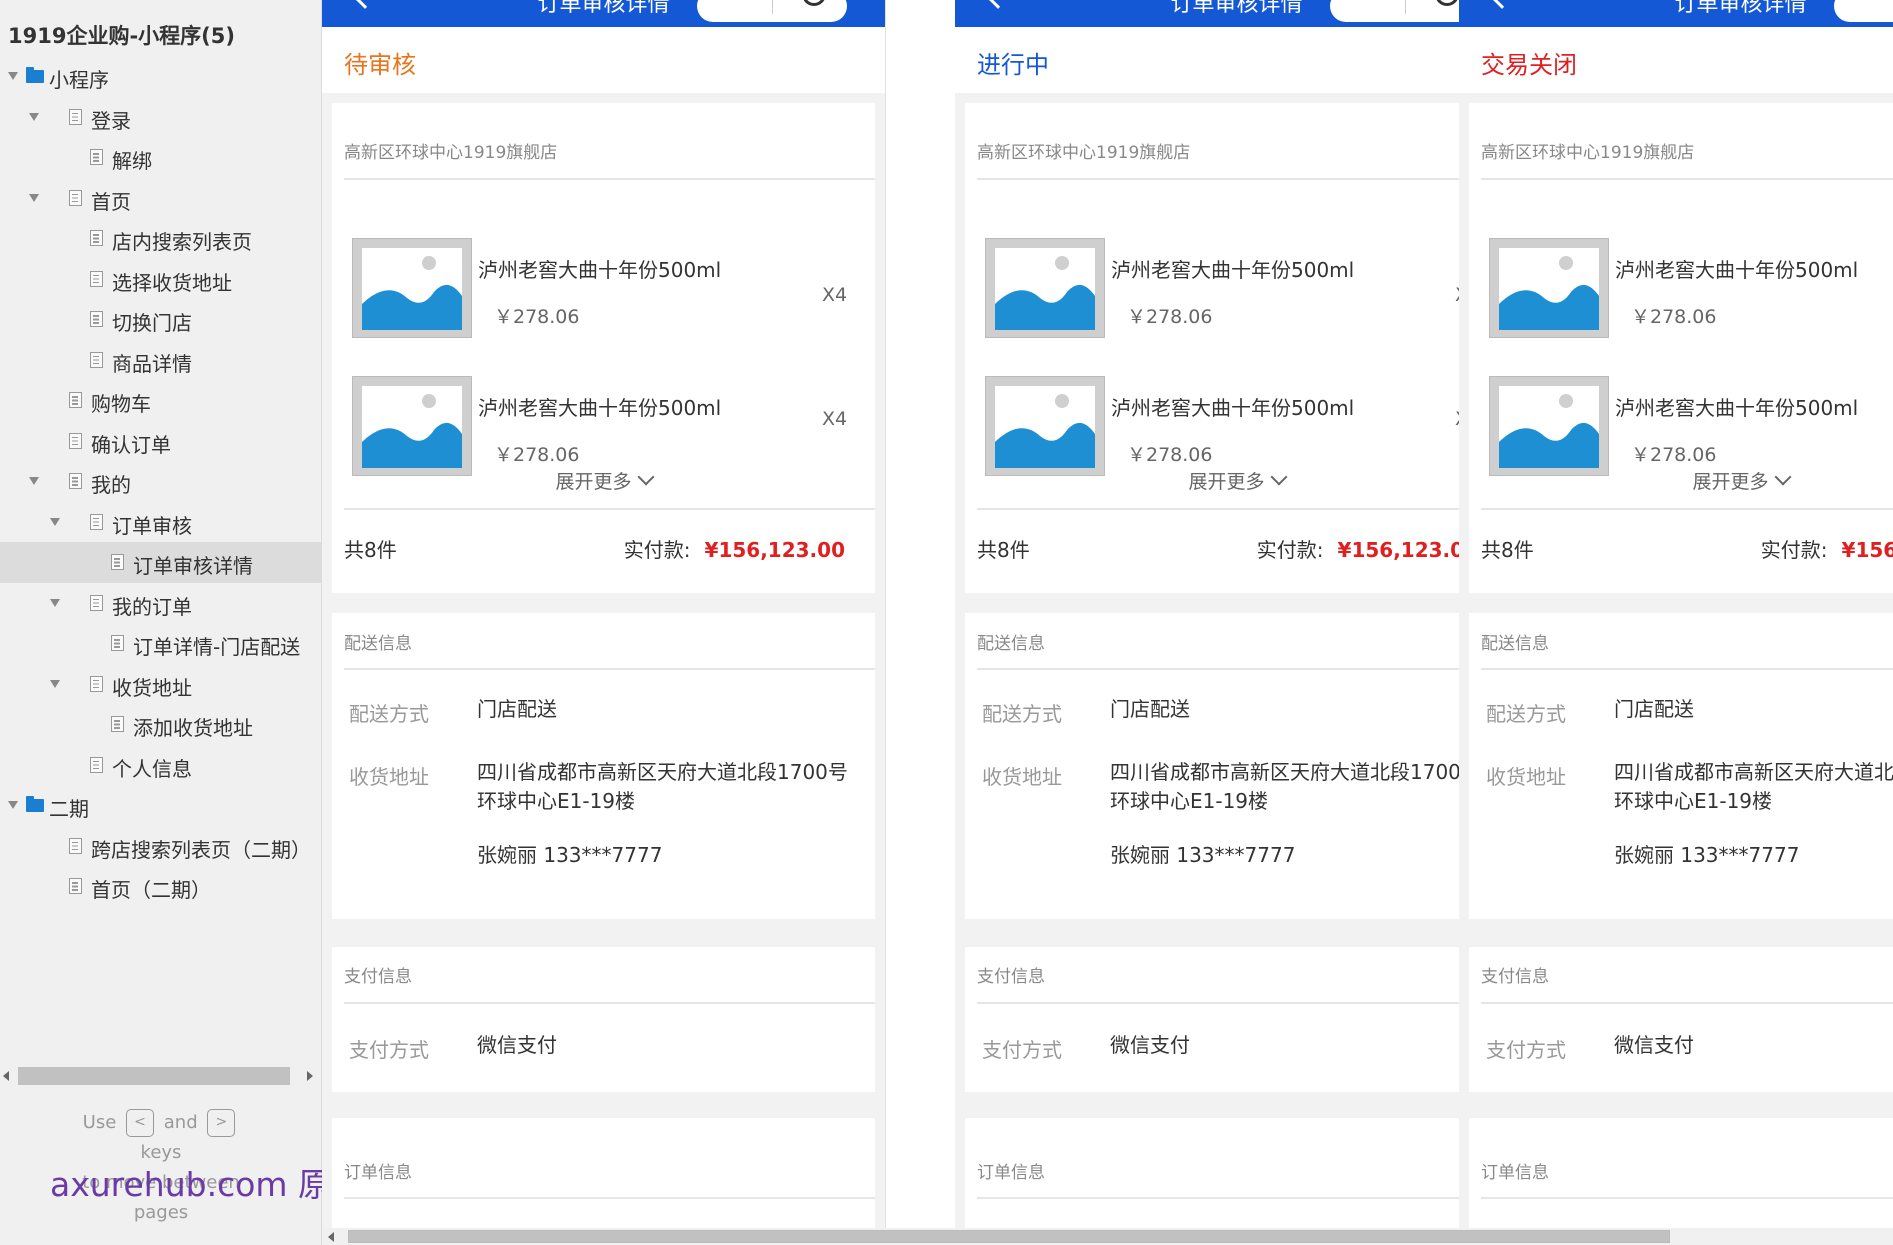 The image size is (1893, 1245). Describe the element at coordinates (161, 441) in the screenshot. I see `sitemap-item: 确认订单` at that location.